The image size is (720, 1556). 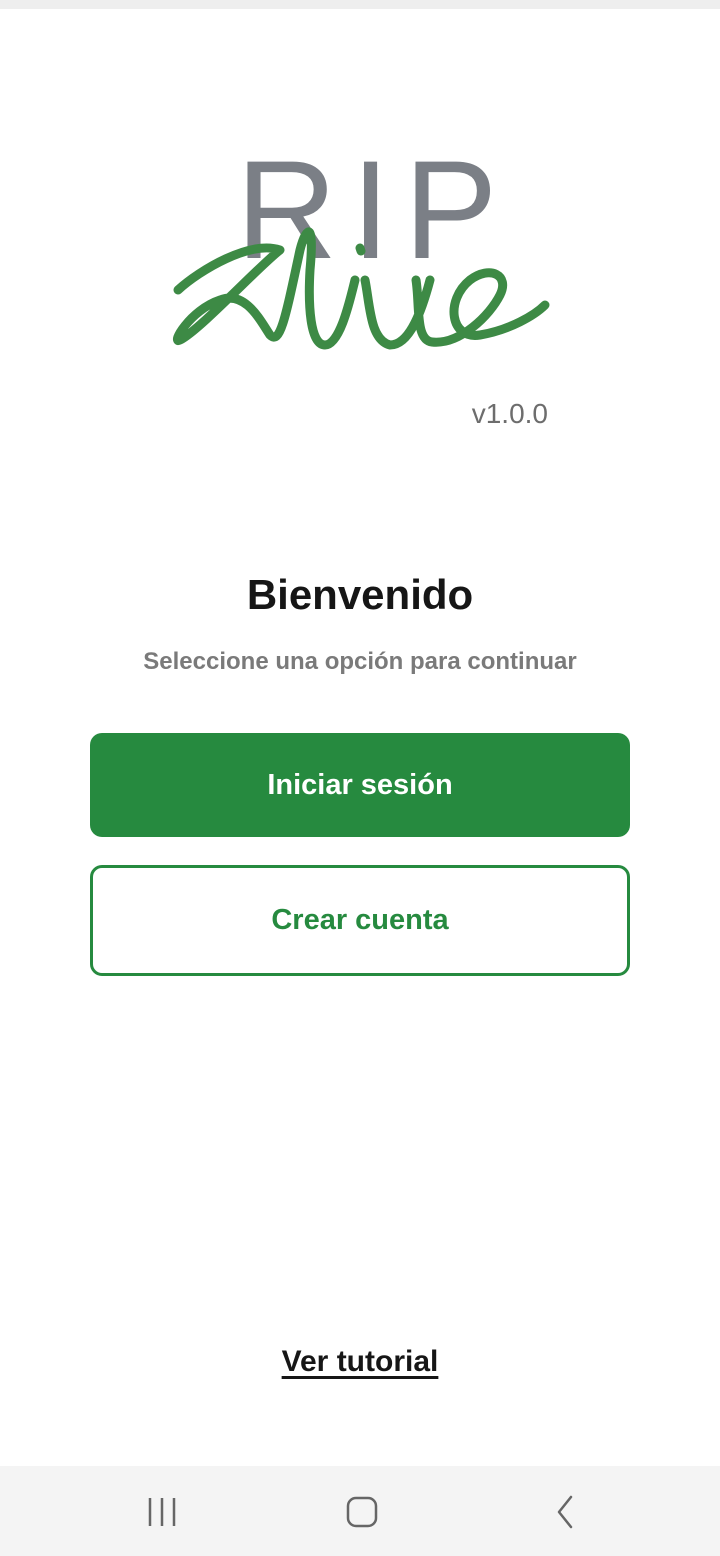 I want to click on logo-alive-script, so click(x=361, y=288).